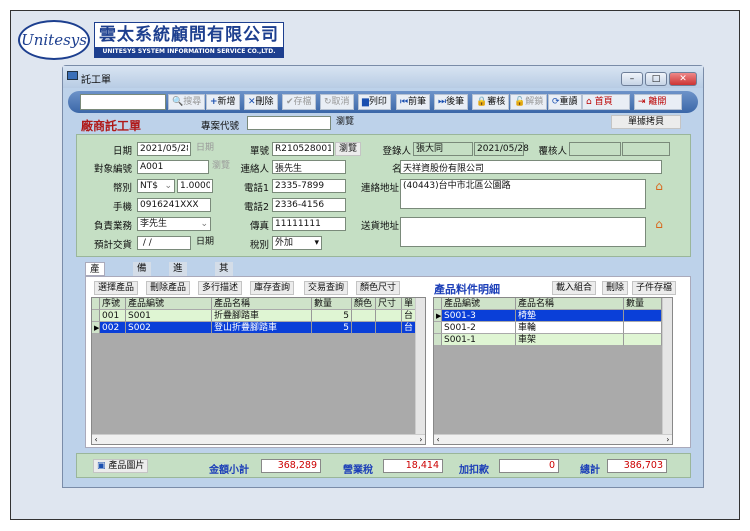 The height and width of the screenshot is (531, 750). Describe the element at coordinates (252, 102) in the screenshot. I see `x-icon: ✕` at that location.